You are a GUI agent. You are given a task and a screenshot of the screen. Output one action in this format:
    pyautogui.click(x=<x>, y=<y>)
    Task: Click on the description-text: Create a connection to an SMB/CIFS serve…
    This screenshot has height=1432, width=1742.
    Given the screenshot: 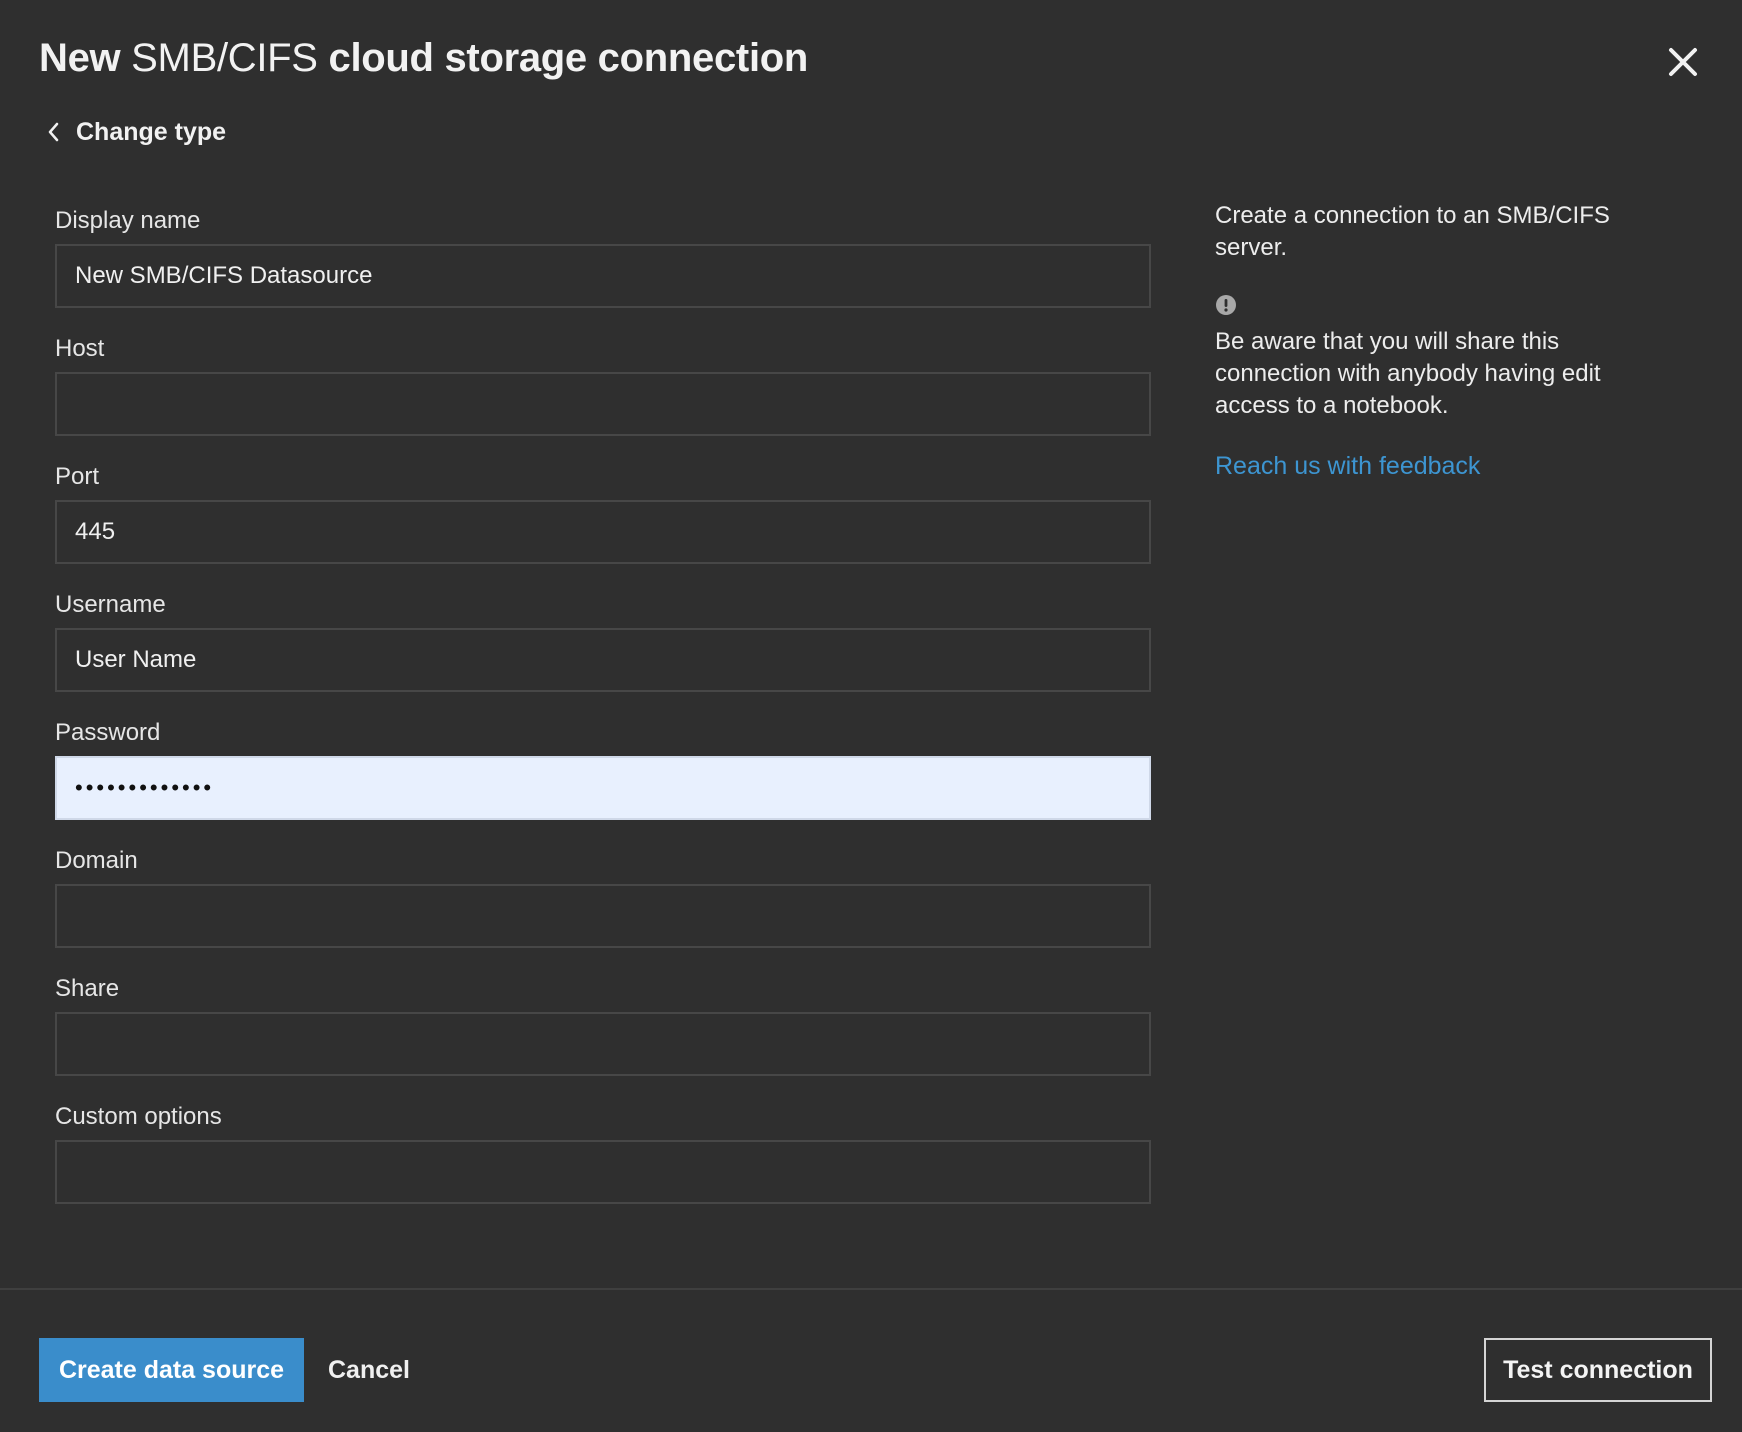 What is the action you would take?
    pyautogui.click(x=1445, y=232)
    